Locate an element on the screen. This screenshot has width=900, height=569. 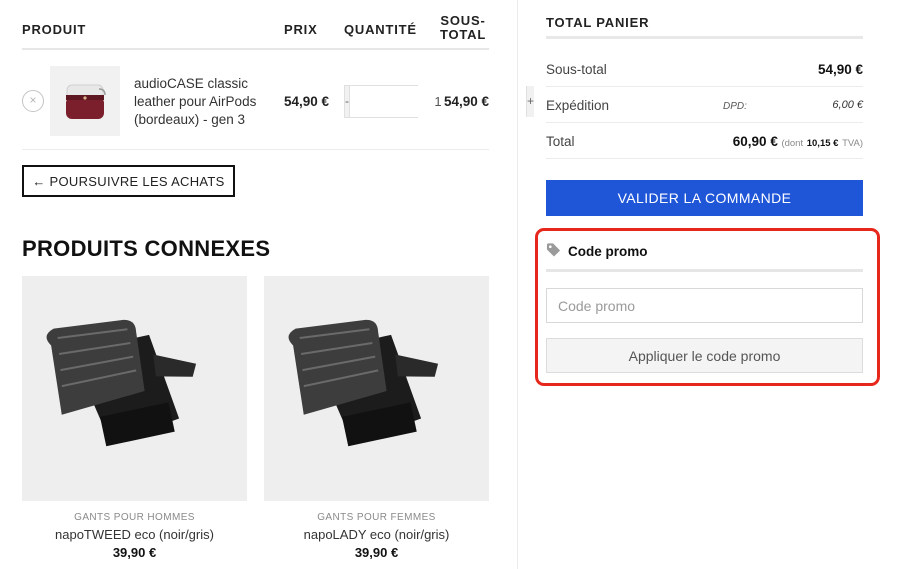
quantity-increase-button: + is located at coordinates (531, 101).